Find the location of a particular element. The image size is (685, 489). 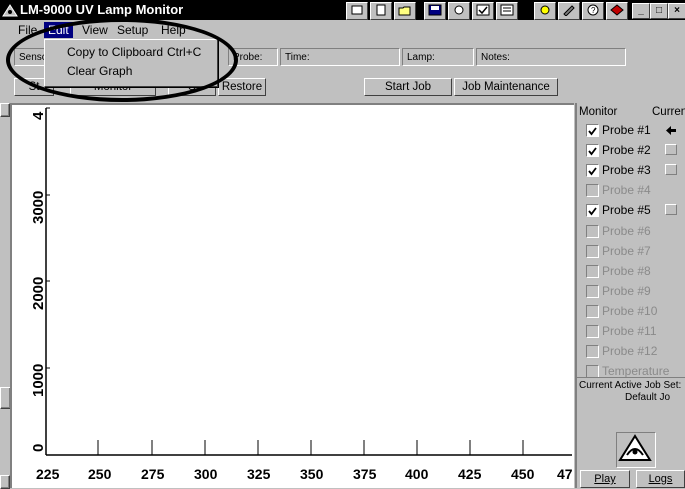

monitor-column-header: Monitor is located at coordinates (598, 112).